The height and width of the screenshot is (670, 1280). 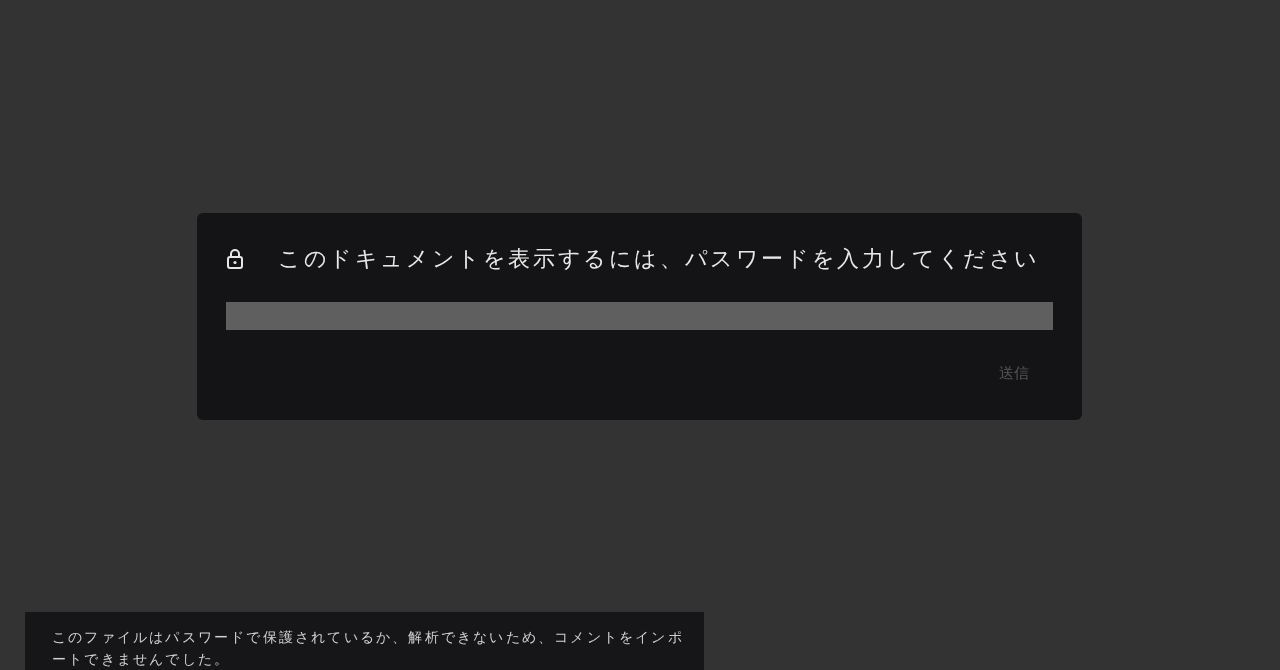 I want to click on lock-icon, so click(x=235, y=259).